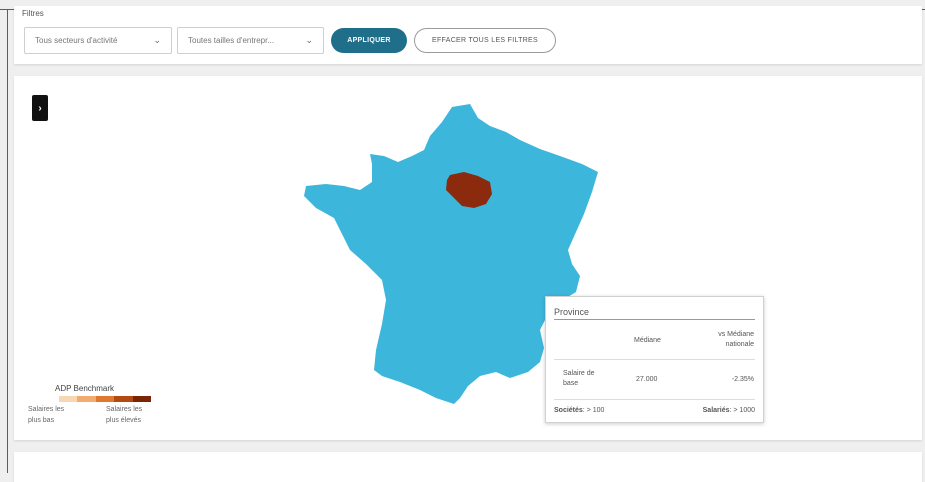  What do you see at coordinates (572, 312) in the screenshot?
I see `tooltip-title: Province` at bounding box center [572, 312].